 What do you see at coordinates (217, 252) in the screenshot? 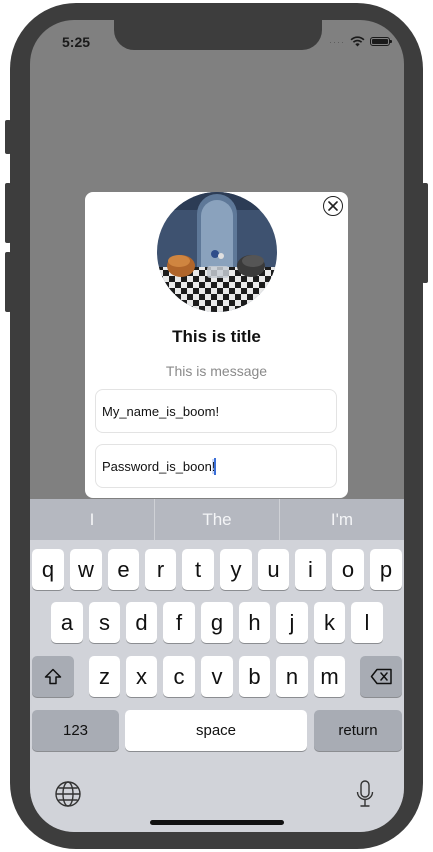
I see `hero-image` at bounding box center [217, 252].